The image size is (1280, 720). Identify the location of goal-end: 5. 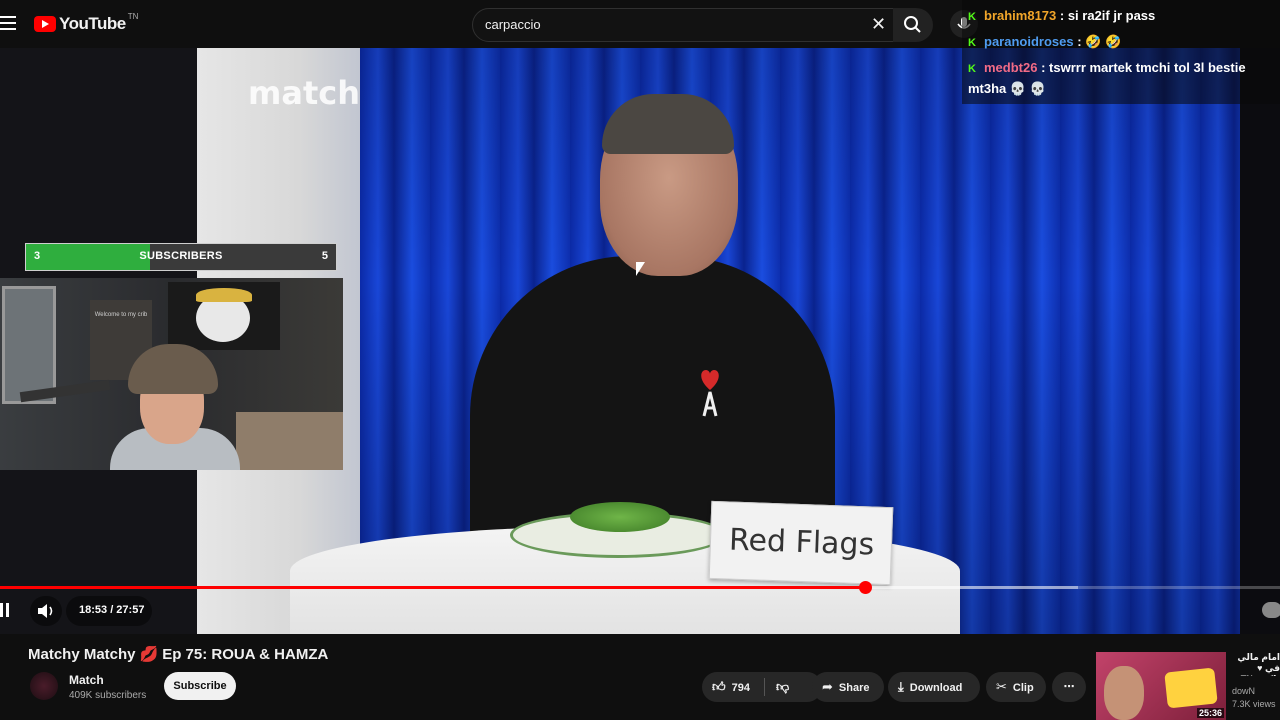
(324, 256).